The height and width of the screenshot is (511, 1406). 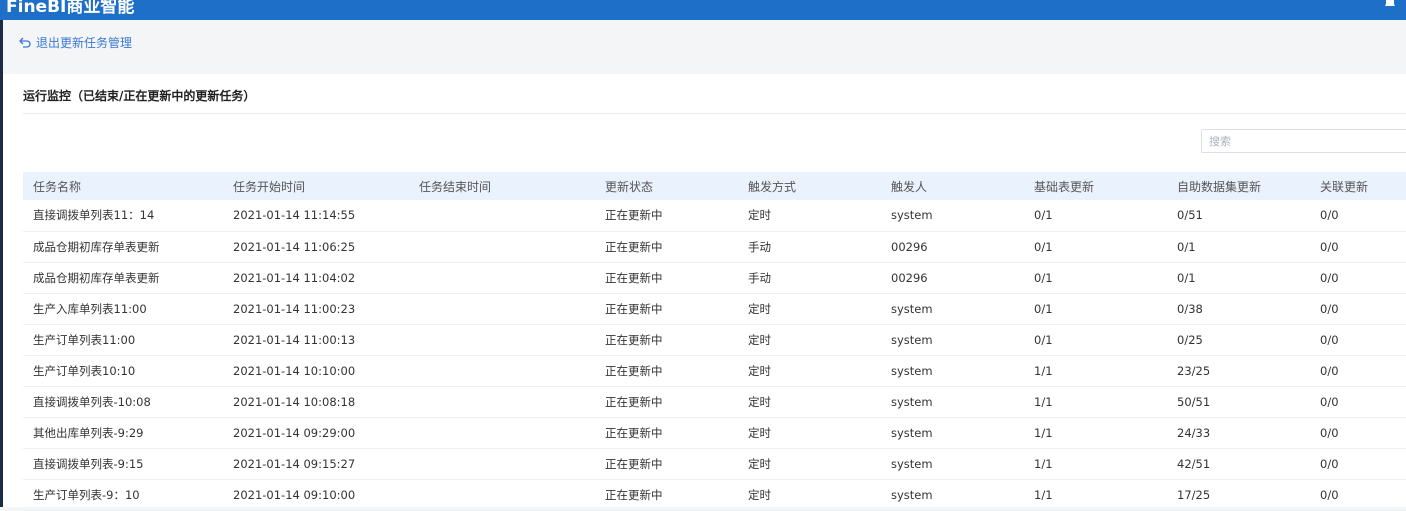 I want to click on column-header: 任务结束时间, so click(x=502, y=186).